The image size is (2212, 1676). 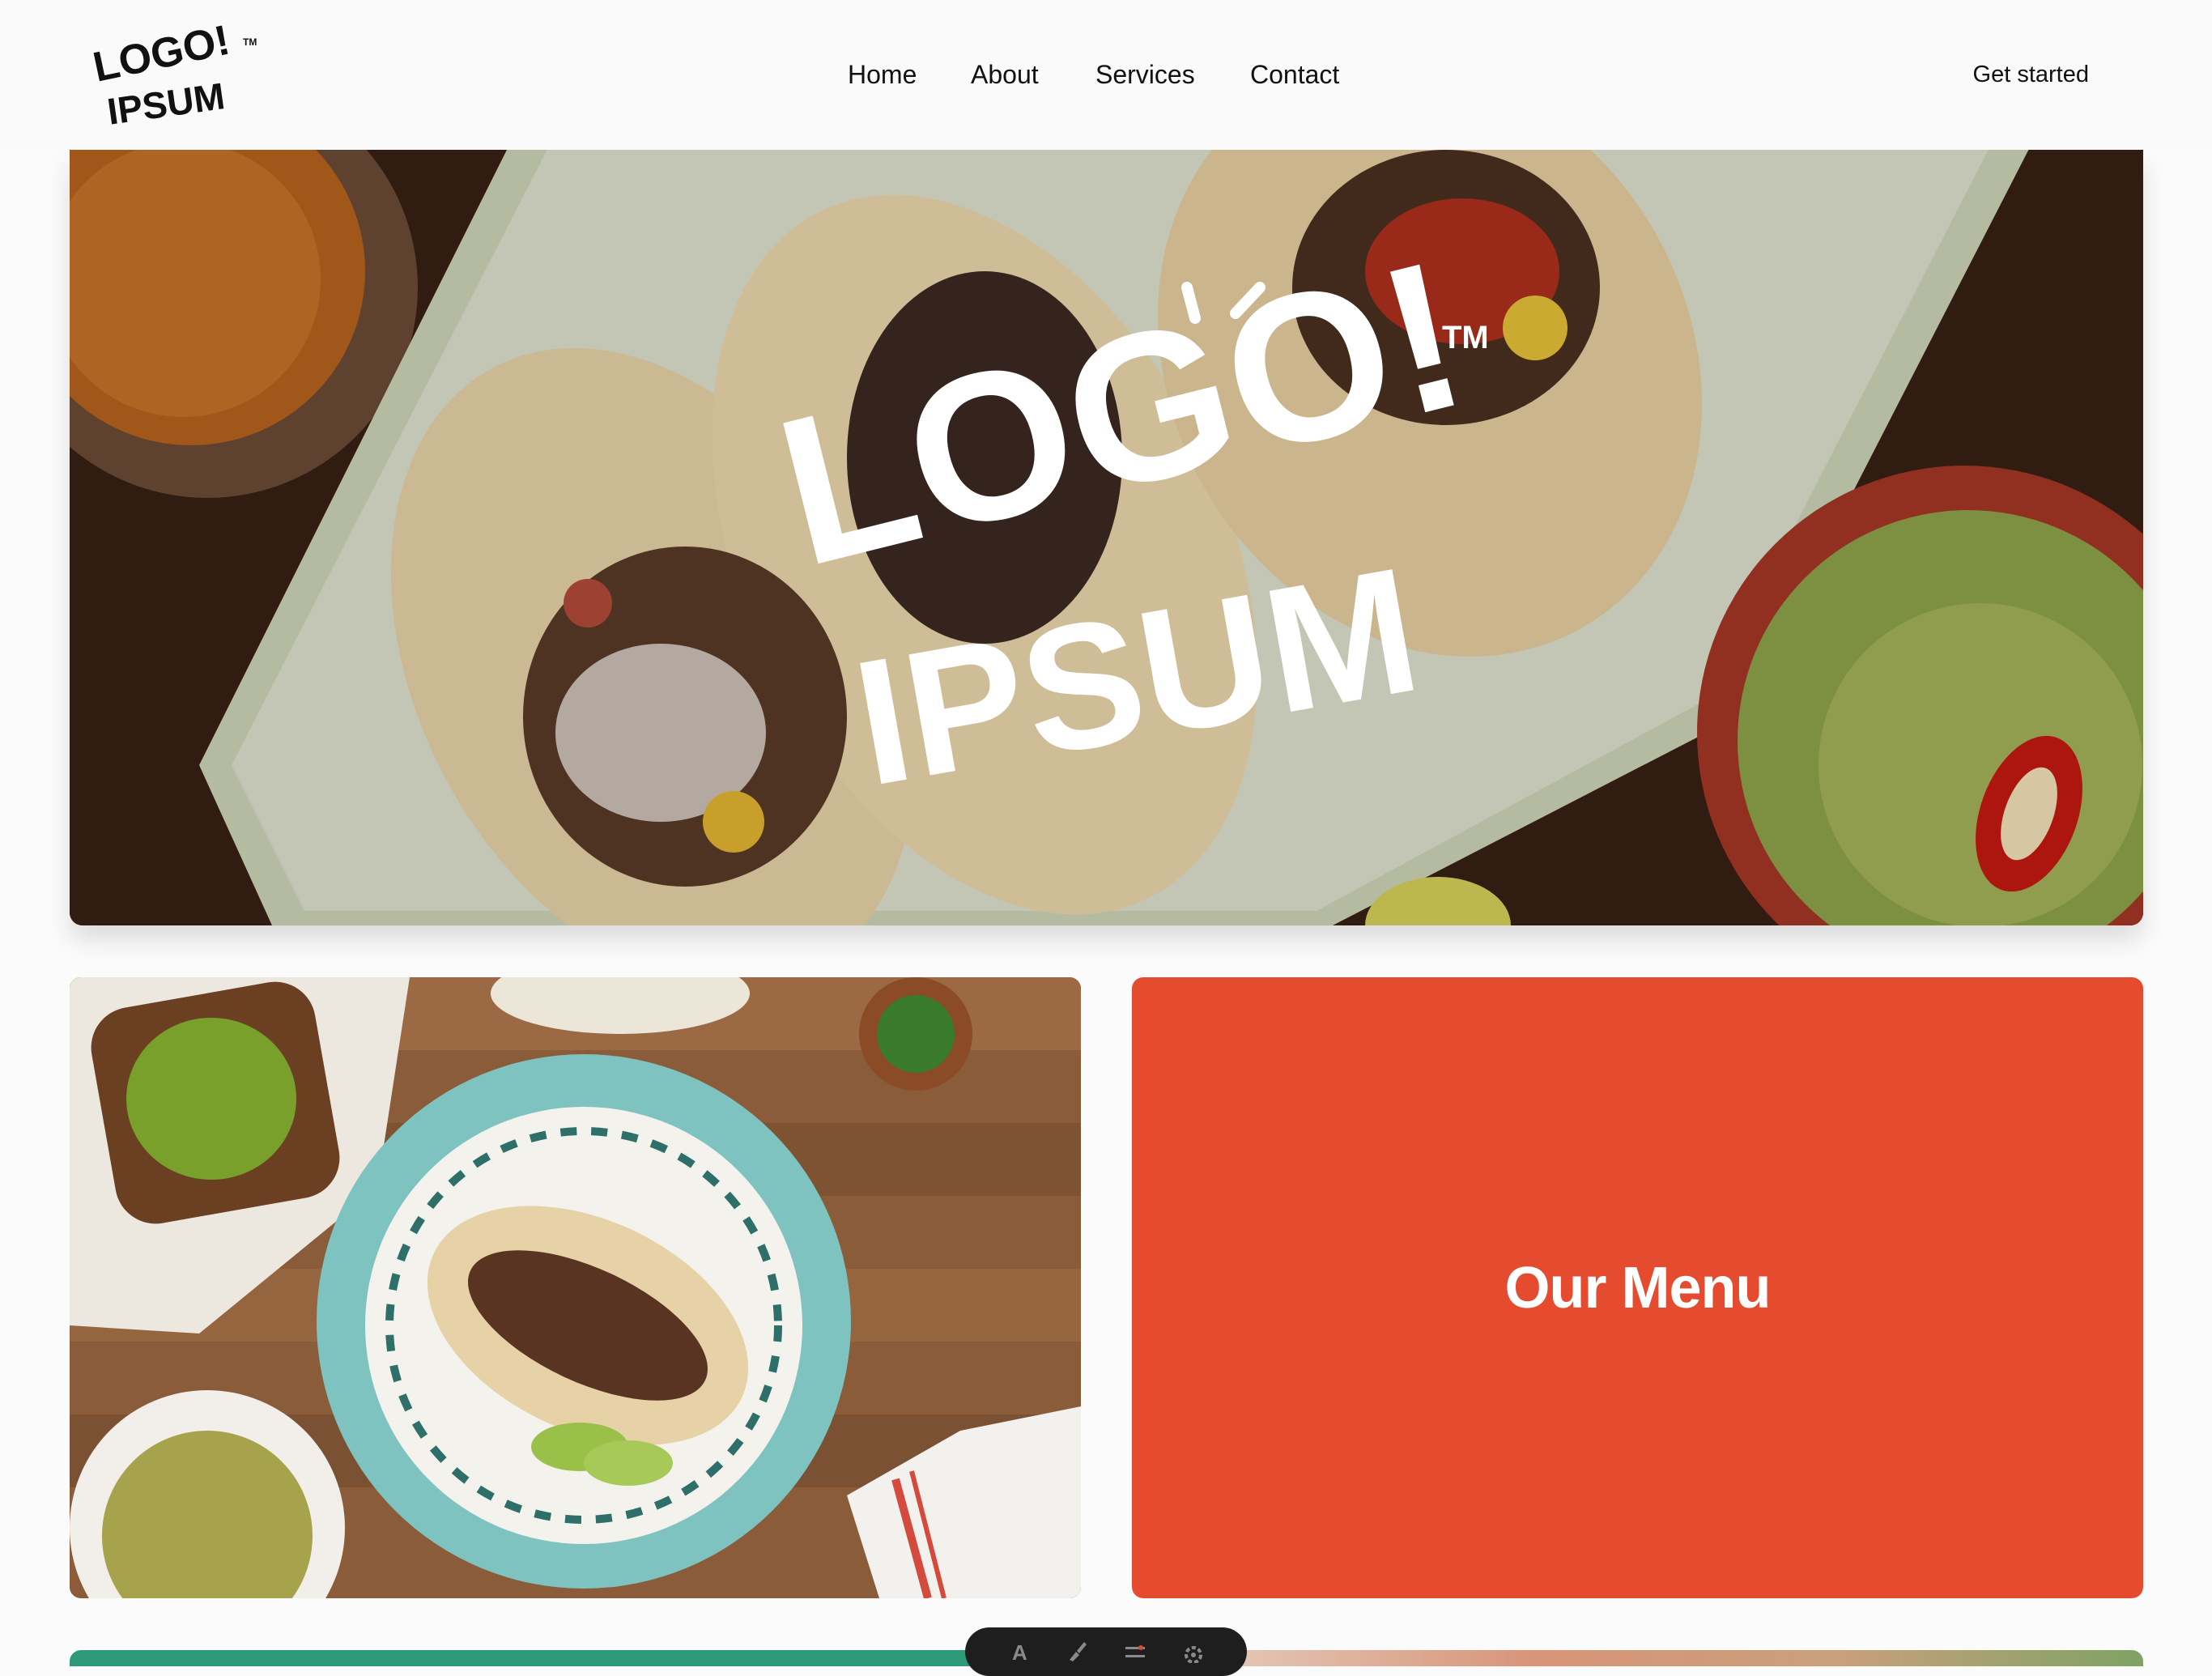 I want to click on nav-about: About, so click(x=1005, y=74).